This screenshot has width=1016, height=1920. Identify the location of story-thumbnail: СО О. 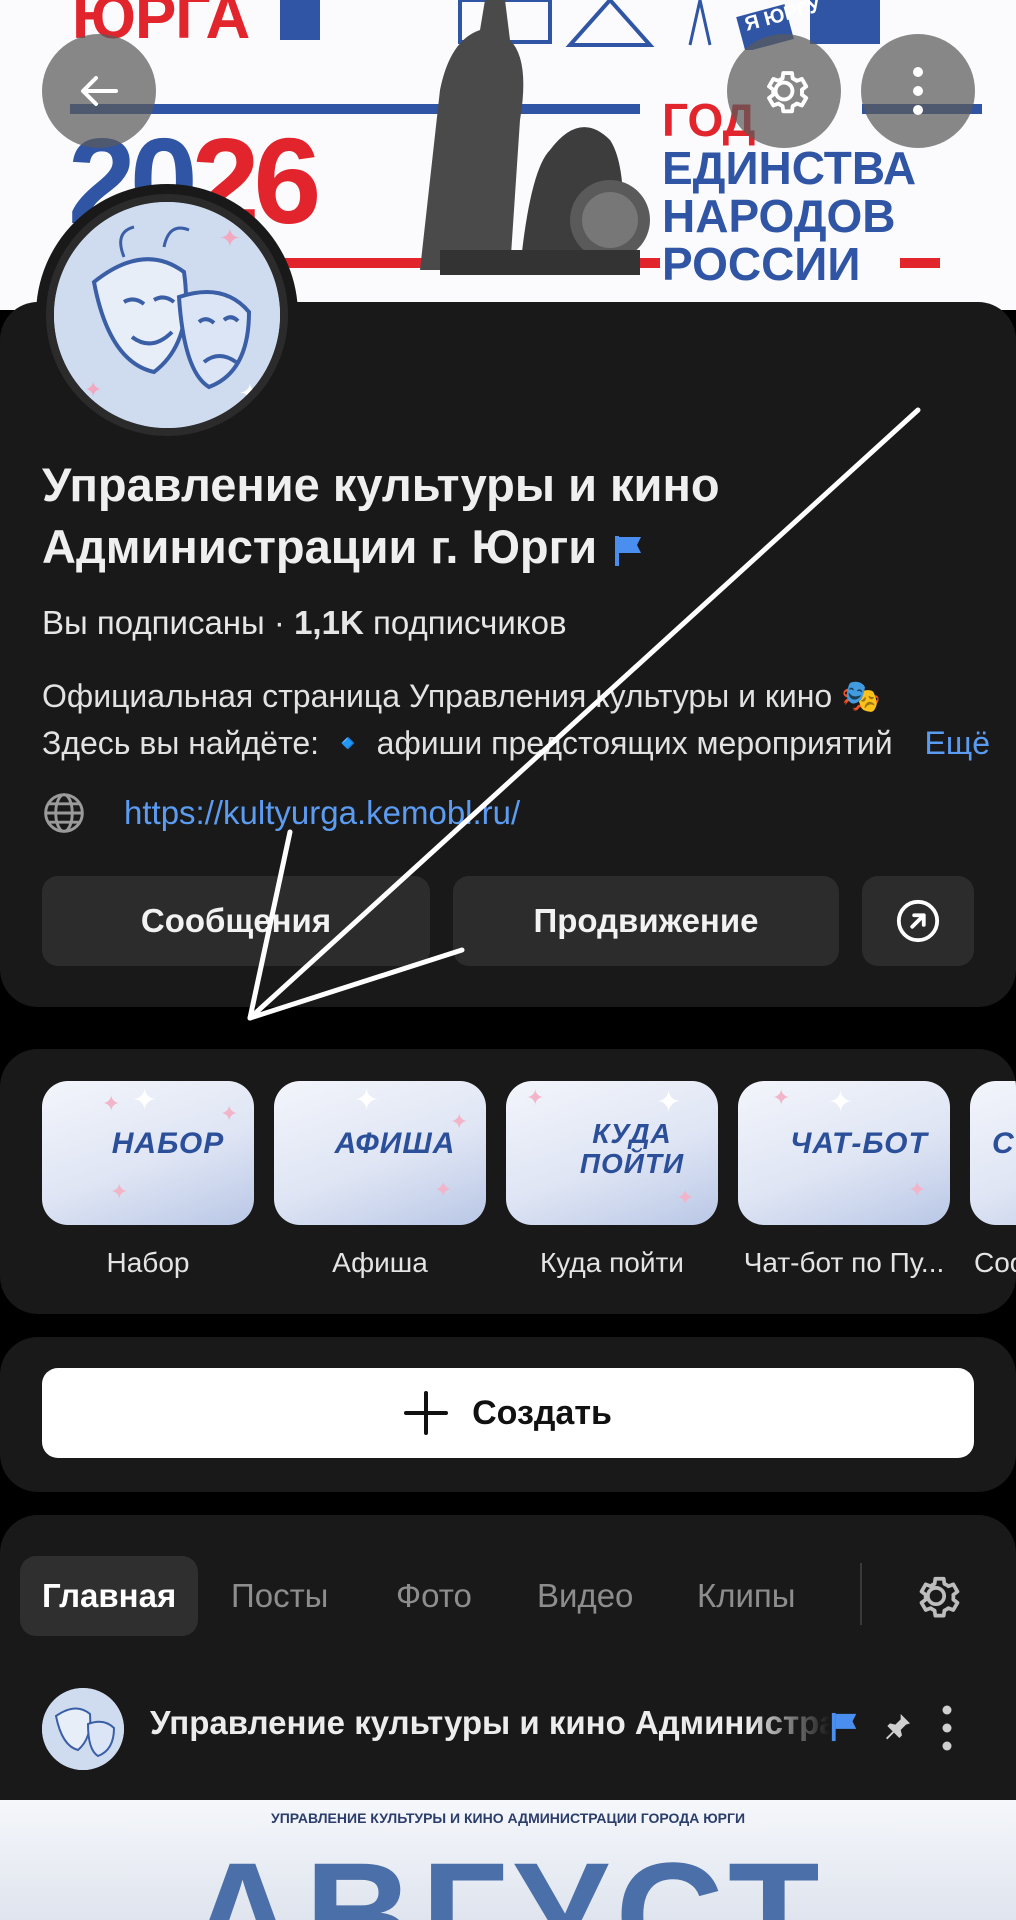
(993, 1153).